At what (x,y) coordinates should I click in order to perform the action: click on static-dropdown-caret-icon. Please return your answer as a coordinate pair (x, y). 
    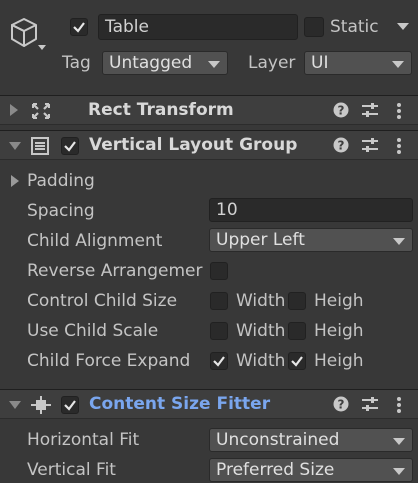
    Looking at the image, I should click on (403, 26).